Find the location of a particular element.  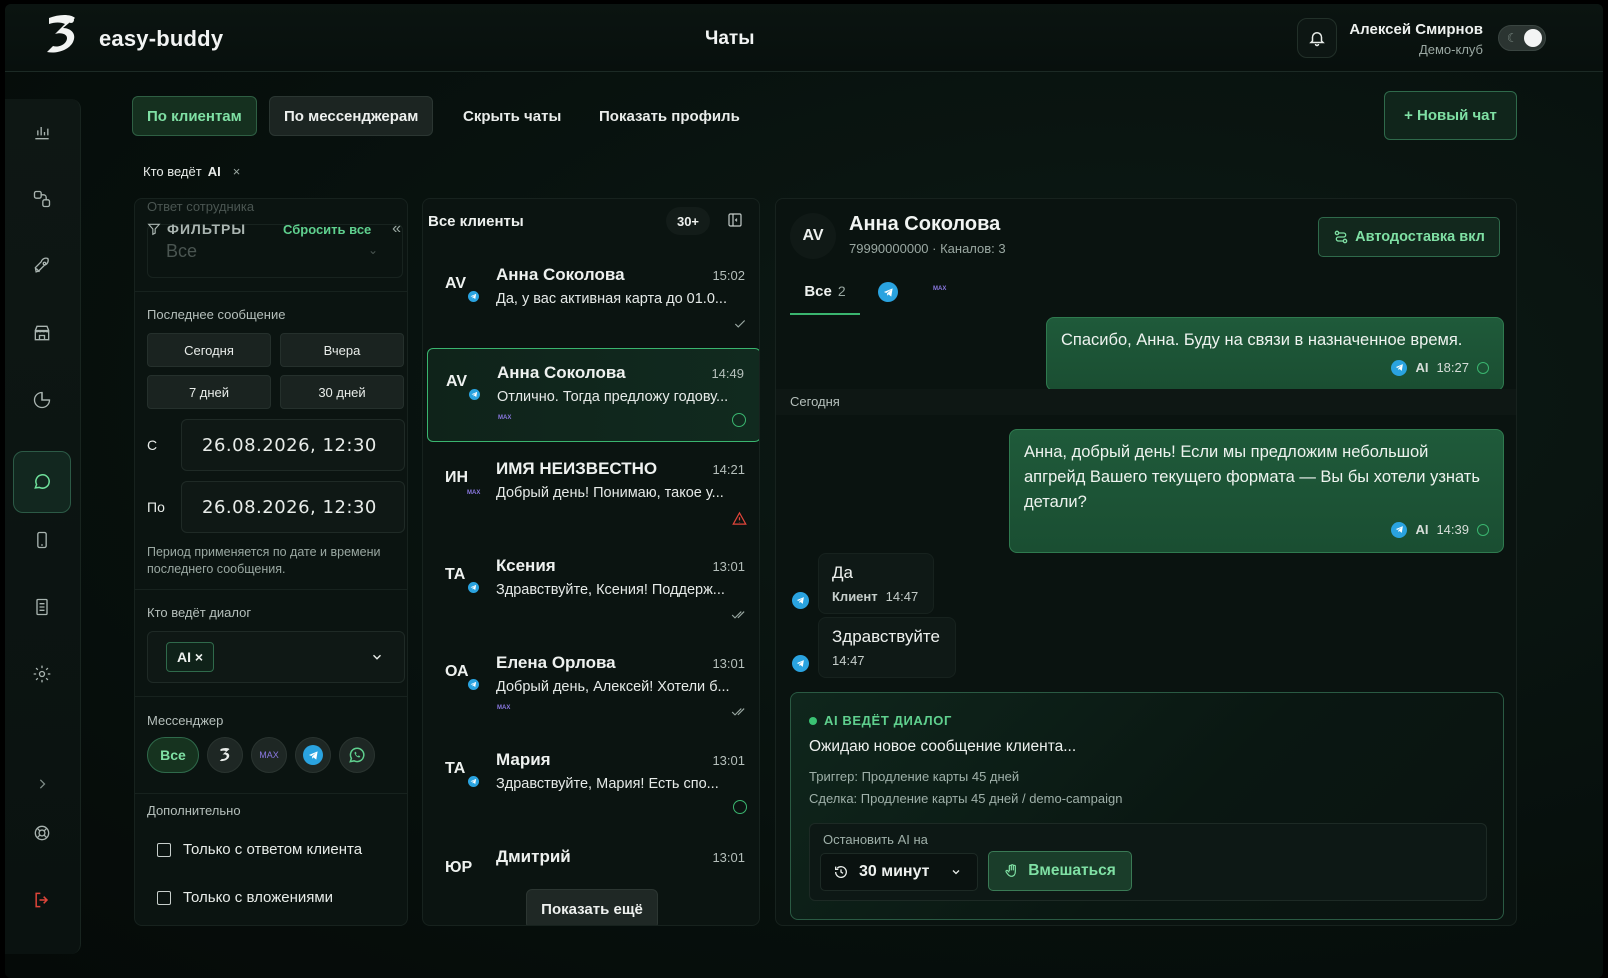

chat-icon is located at coordinates (42, 481).